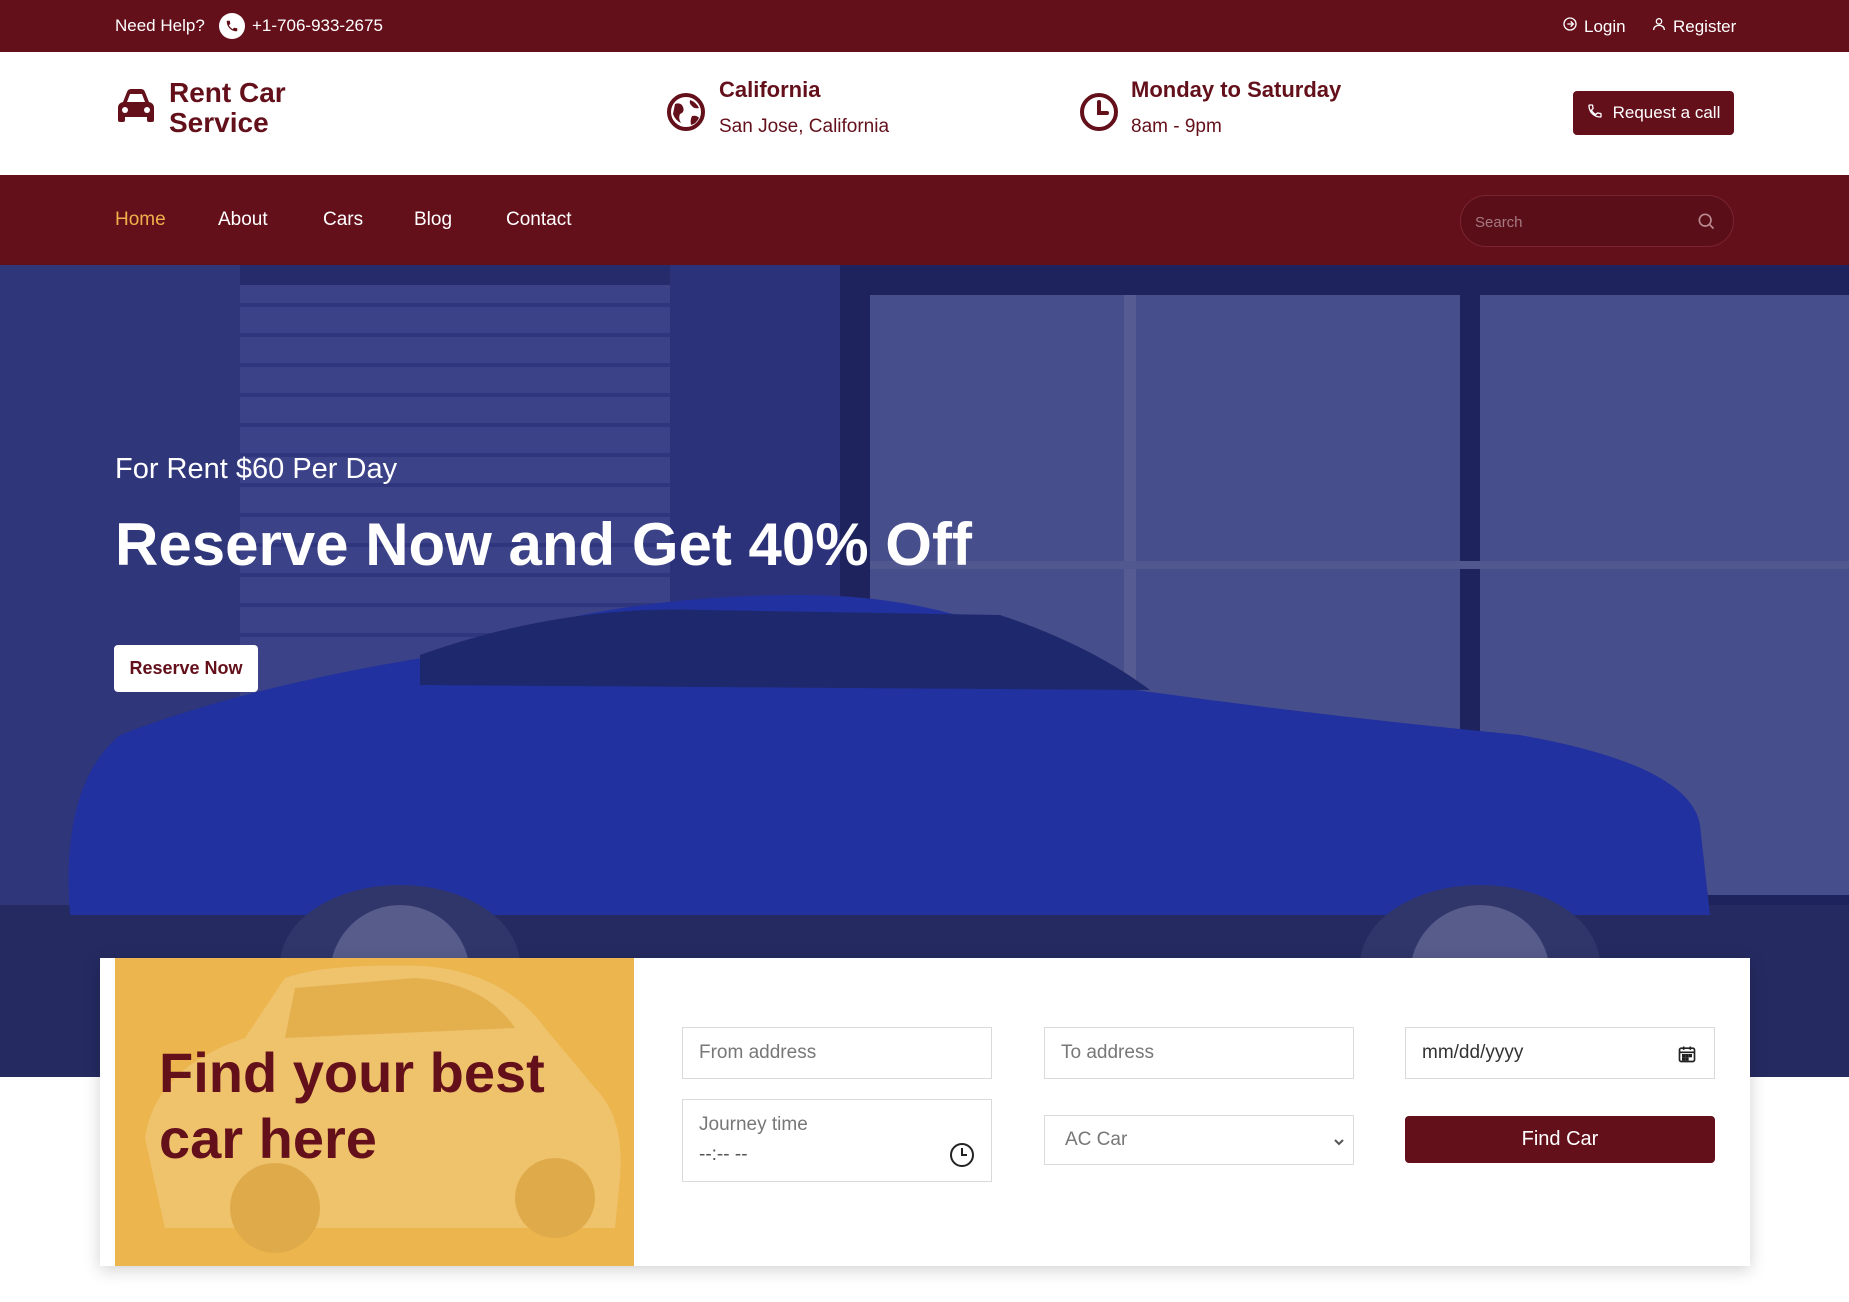 This screenshot has width=1849, height=1302. Describe the element at coordinates (1096, 1139) in the screenshot. I see `car-type-value: AC Car` at that location.